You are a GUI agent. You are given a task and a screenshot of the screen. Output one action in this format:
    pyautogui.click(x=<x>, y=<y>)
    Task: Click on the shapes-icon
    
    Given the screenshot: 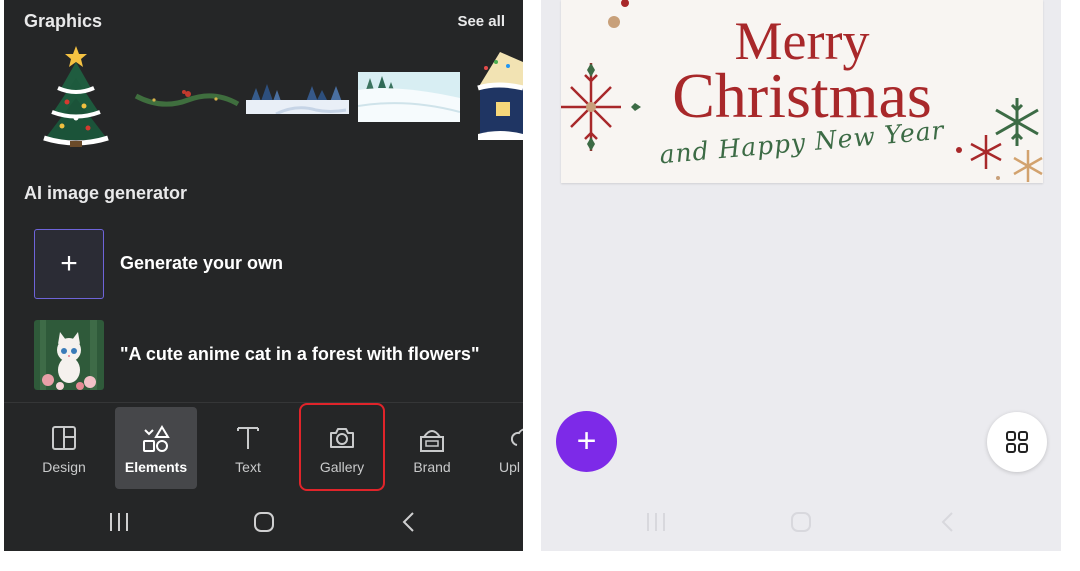 What is the action you would take?
    pyautogui.click(x=156, y=439)
    